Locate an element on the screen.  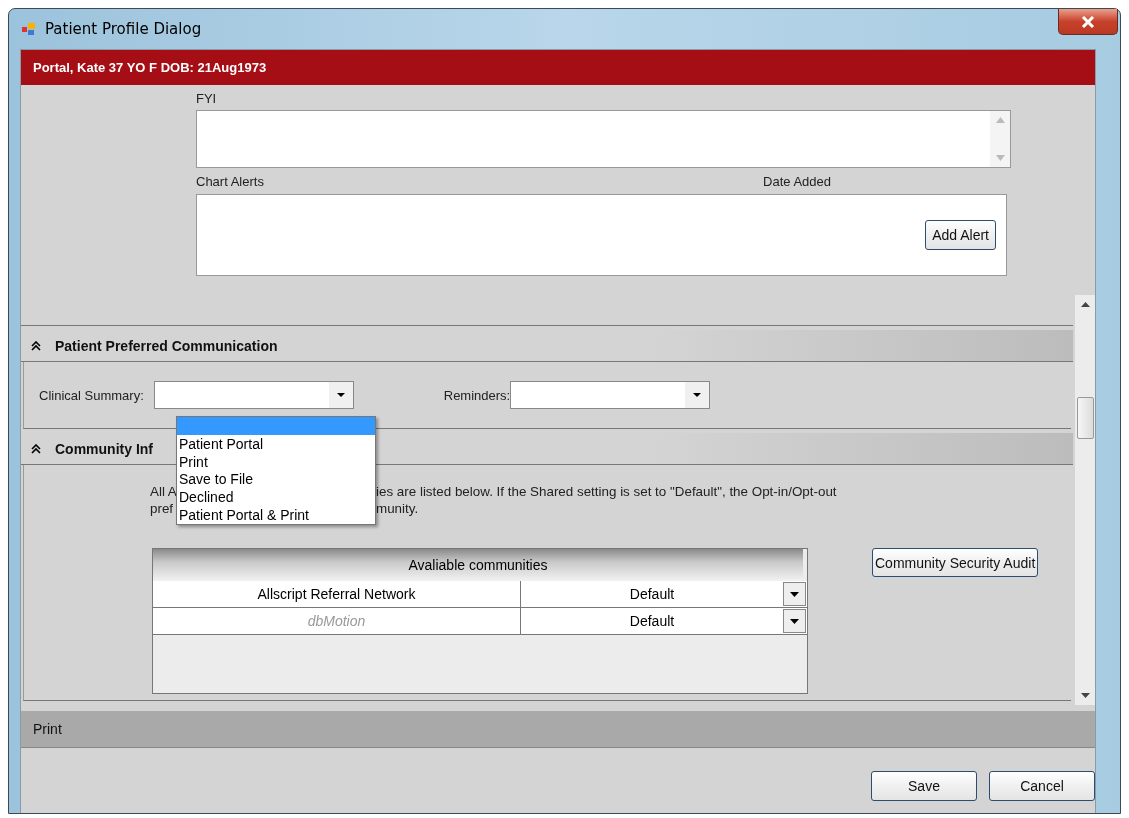
field-label: FYI is located at coordinates (207, 98).